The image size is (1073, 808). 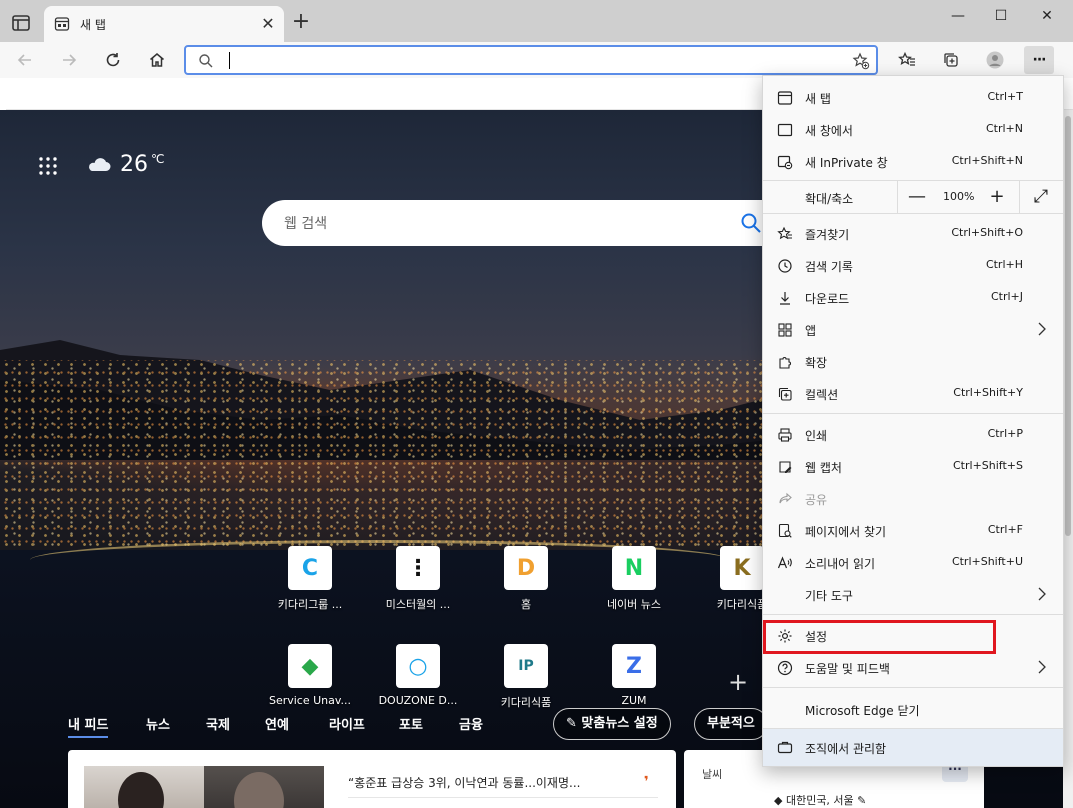 I want to click on collections-button, so click(x=951, y=60).